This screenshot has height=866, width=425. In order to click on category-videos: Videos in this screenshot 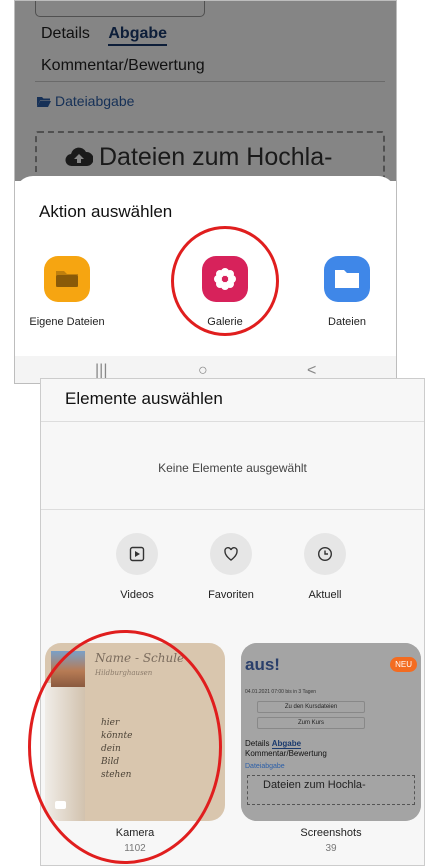, I will do `click(137, 567)`.